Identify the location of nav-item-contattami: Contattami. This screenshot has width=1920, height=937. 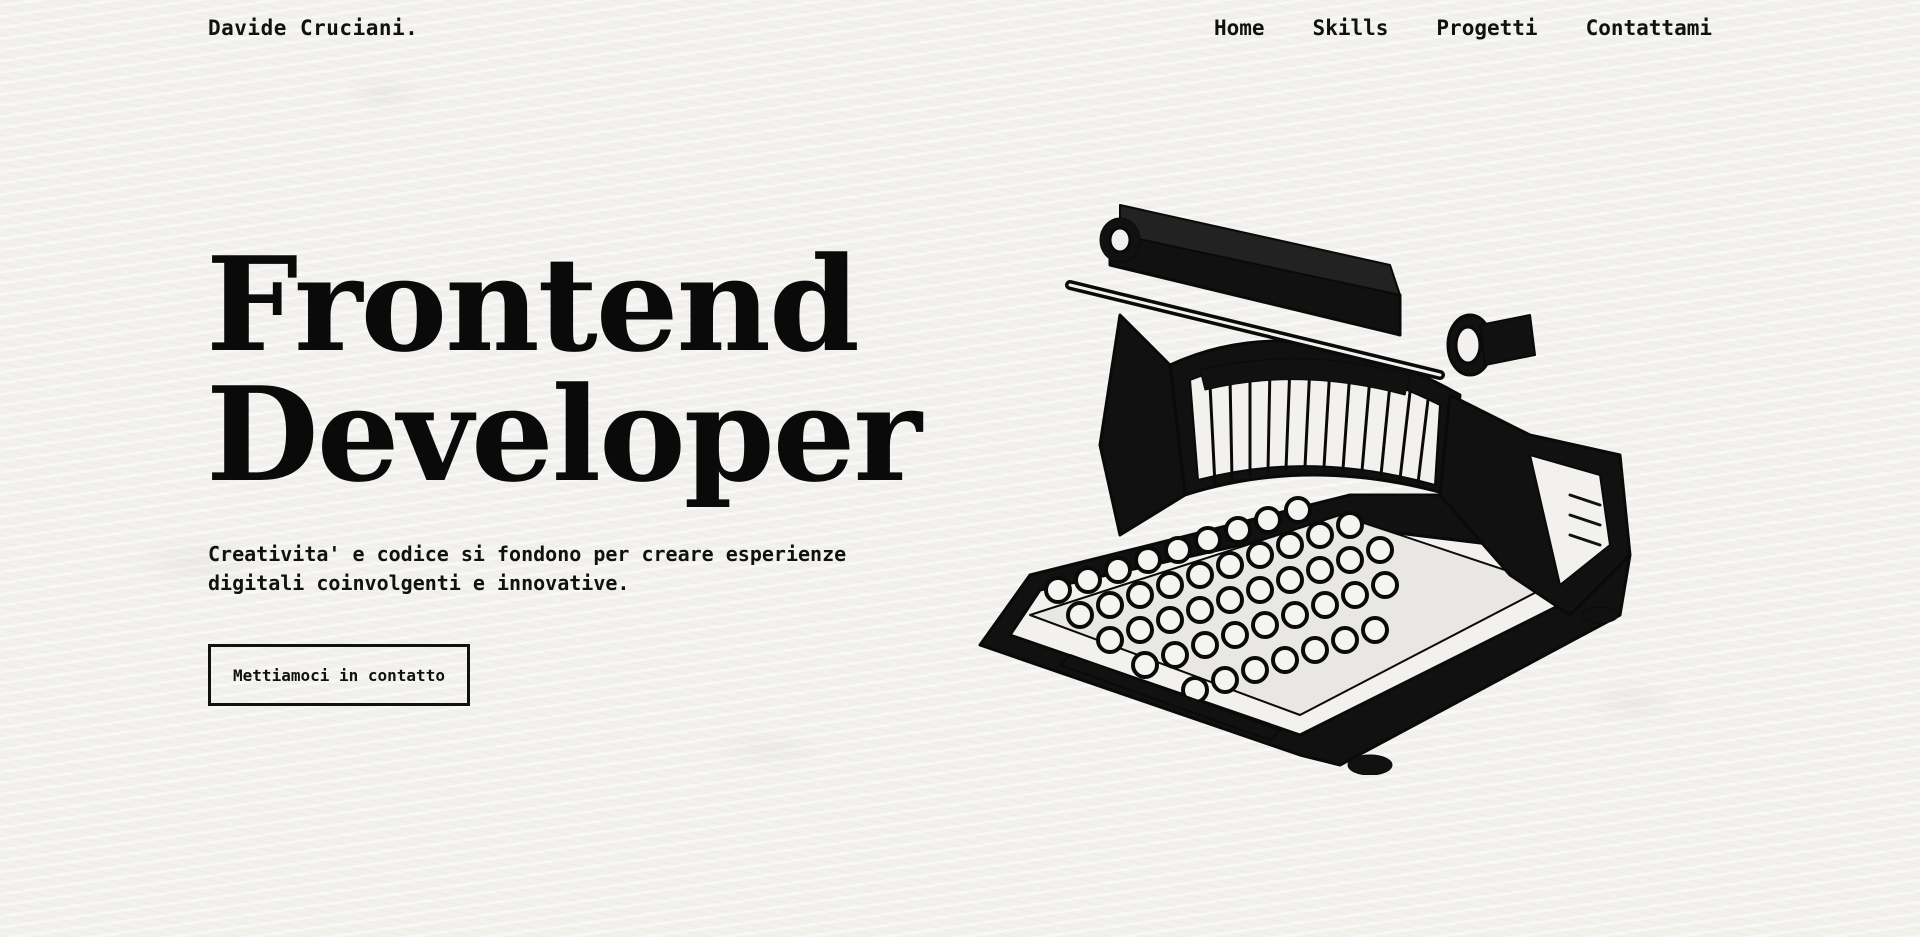
(1649, 28).